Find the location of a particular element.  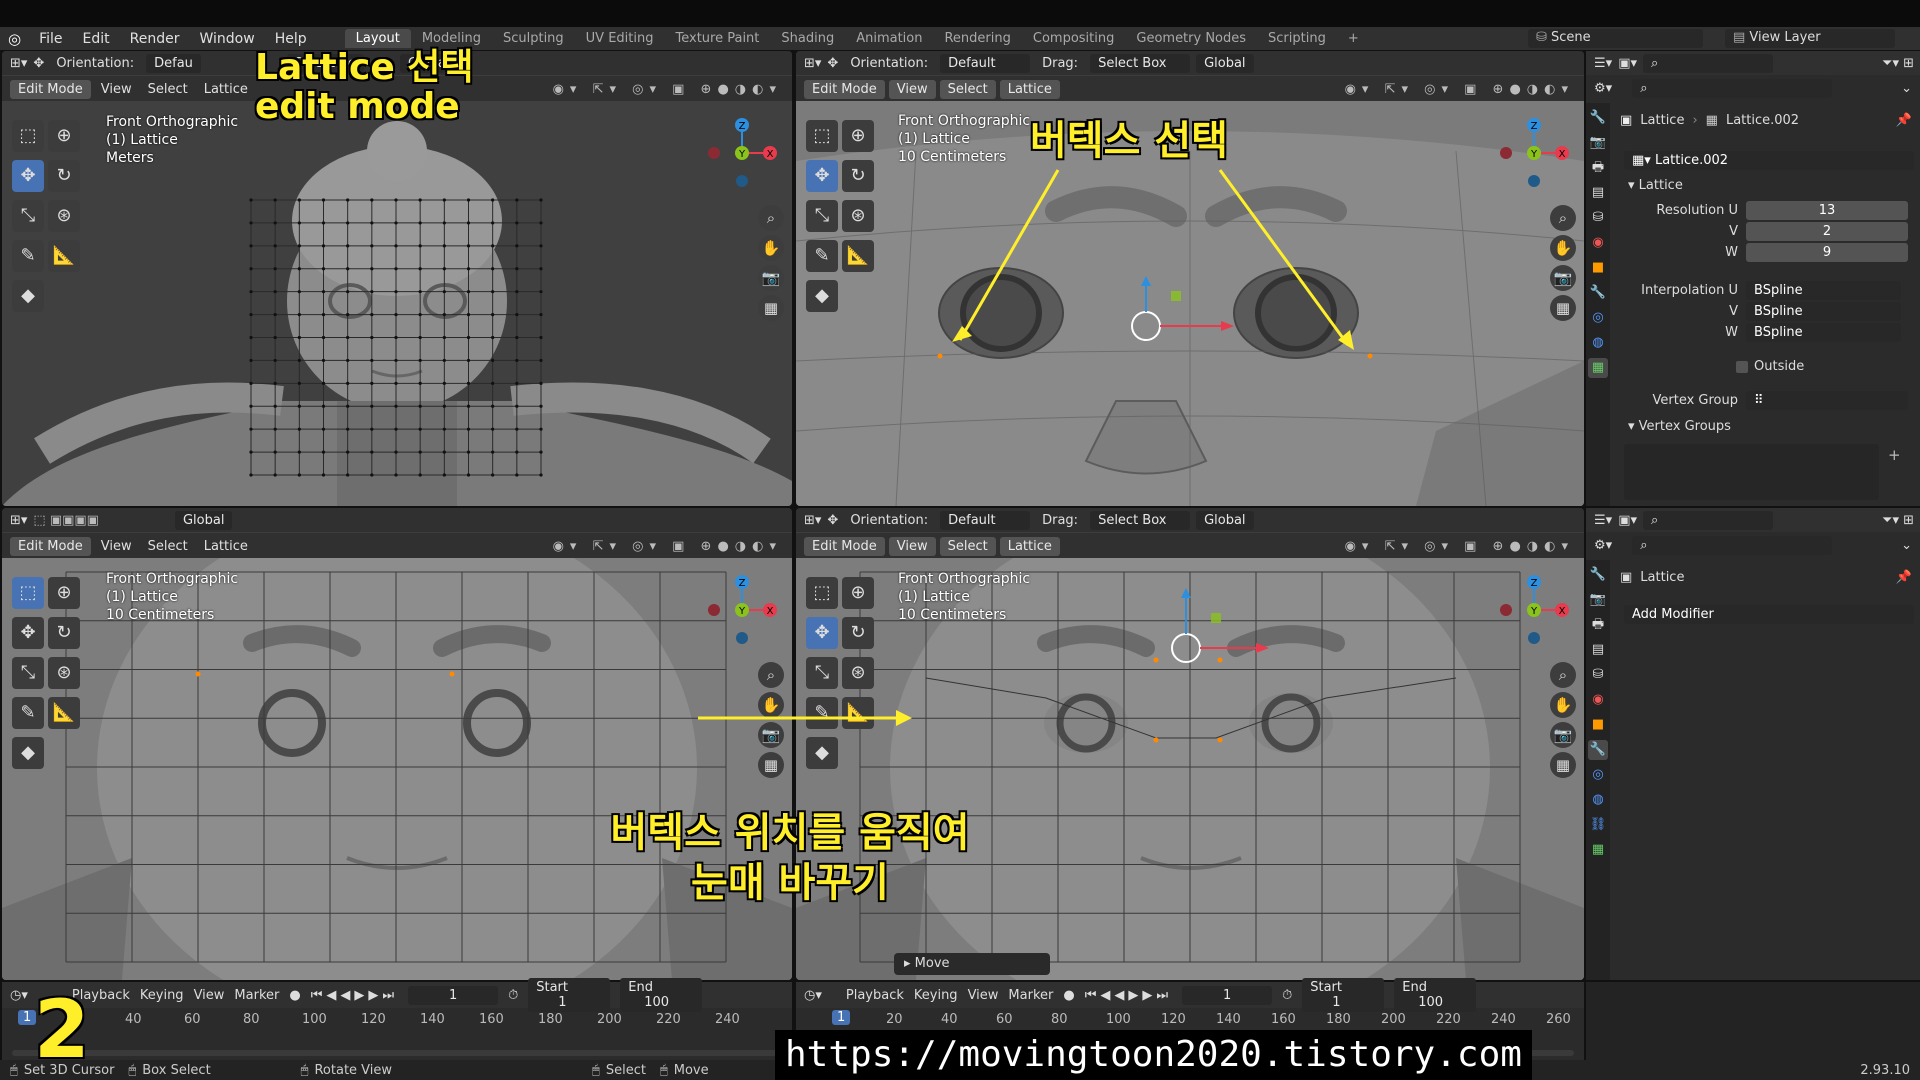

frame-ruler: 1 20 40 60 80 100 120 140 160 180 200 220 240 is located at coordinates (397, 1019).